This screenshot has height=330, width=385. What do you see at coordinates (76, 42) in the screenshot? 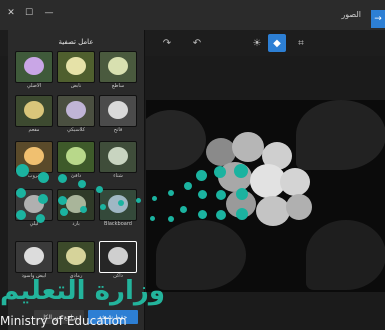
I see `panel-title: عامل تصفية` at bounding box center [76, 42].